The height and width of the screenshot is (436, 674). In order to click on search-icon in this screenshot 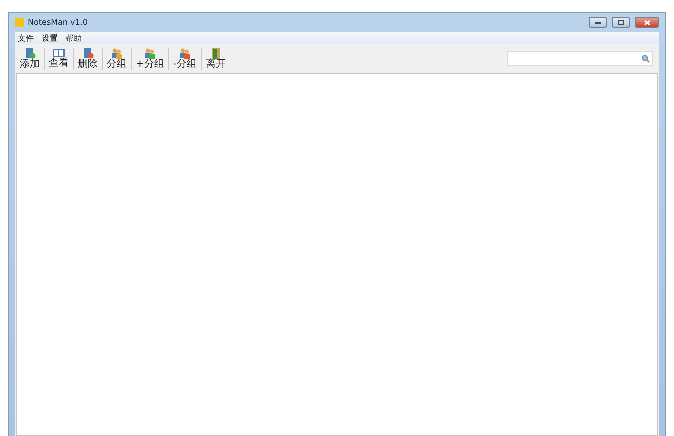, I will do `click(646, 58)`.